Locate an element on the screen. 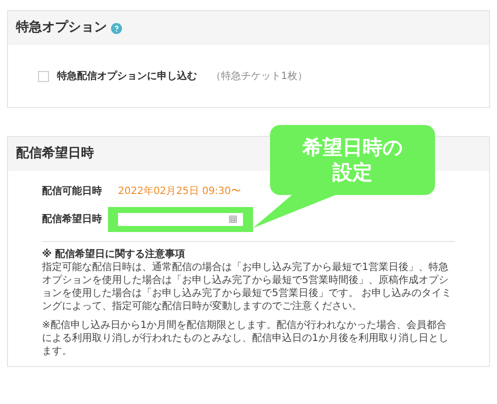  field-label: 配信可能日時 is located at coordinates (72, 191).